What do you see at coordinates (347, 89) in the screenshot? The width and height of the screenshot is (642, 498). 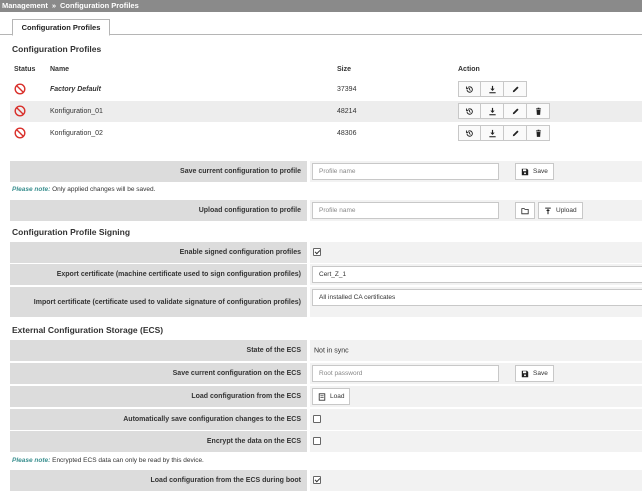 I see `profile-size: 37394` at bounding box center [347, 89].